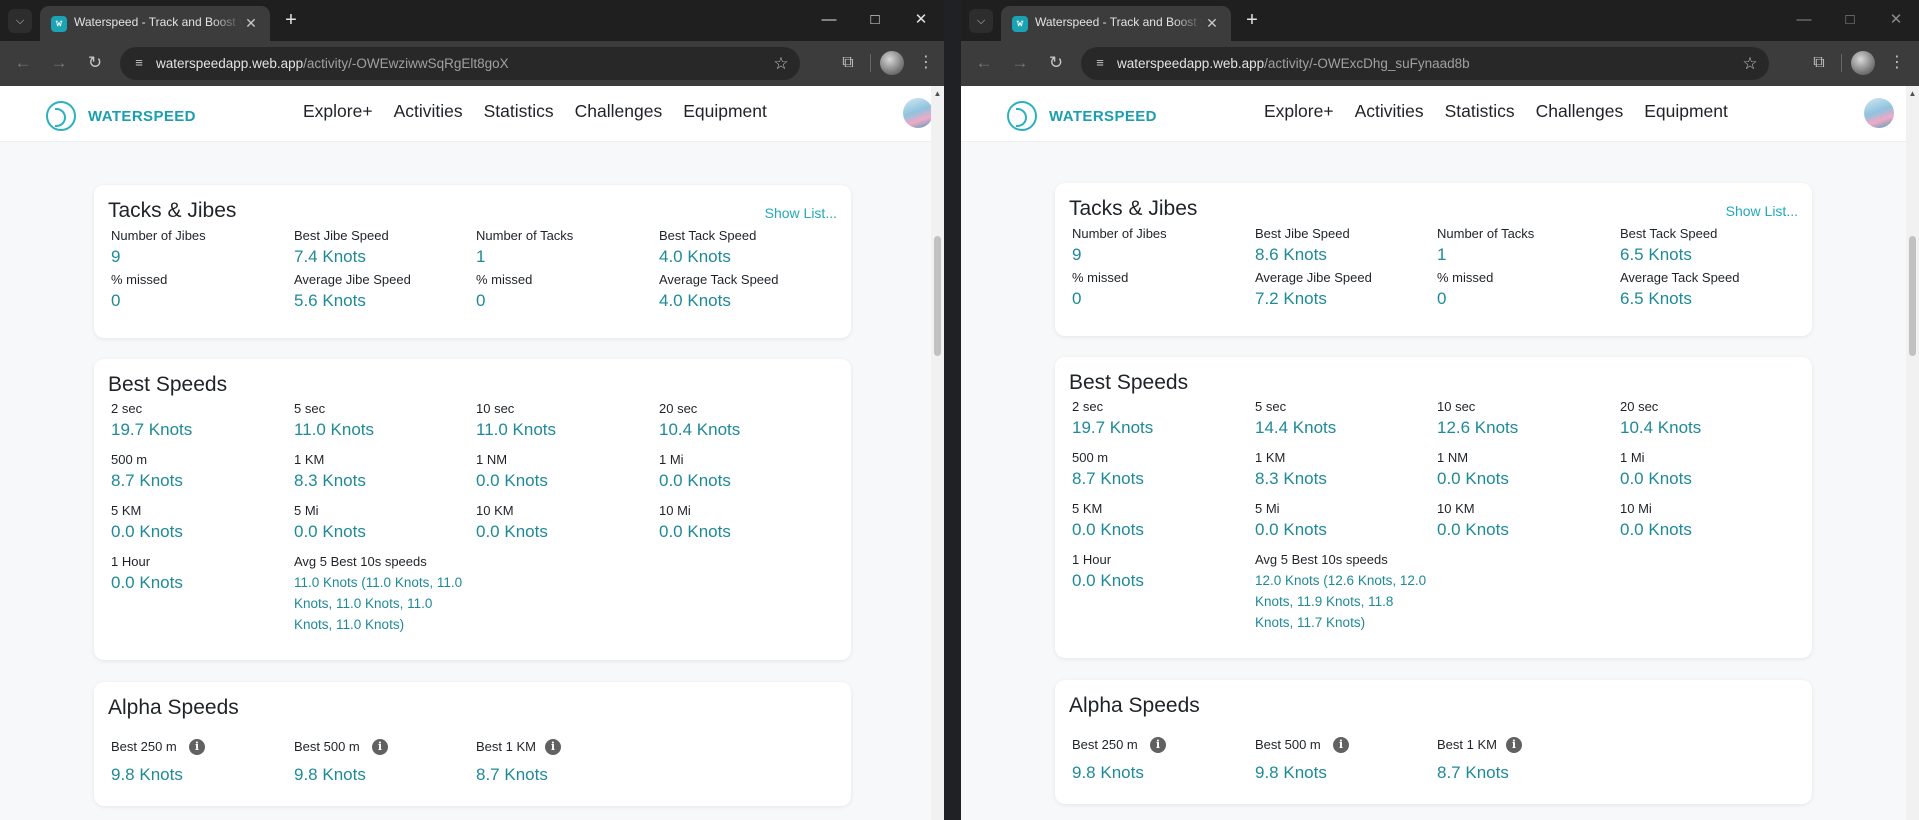 The width and height of the screenshot is (1919, 820). What do you see at coordinates (158, 22) in the screenshot?
I see `tab-title: Waterspeed - Track and Boost y` at bounding box center [158, 22].